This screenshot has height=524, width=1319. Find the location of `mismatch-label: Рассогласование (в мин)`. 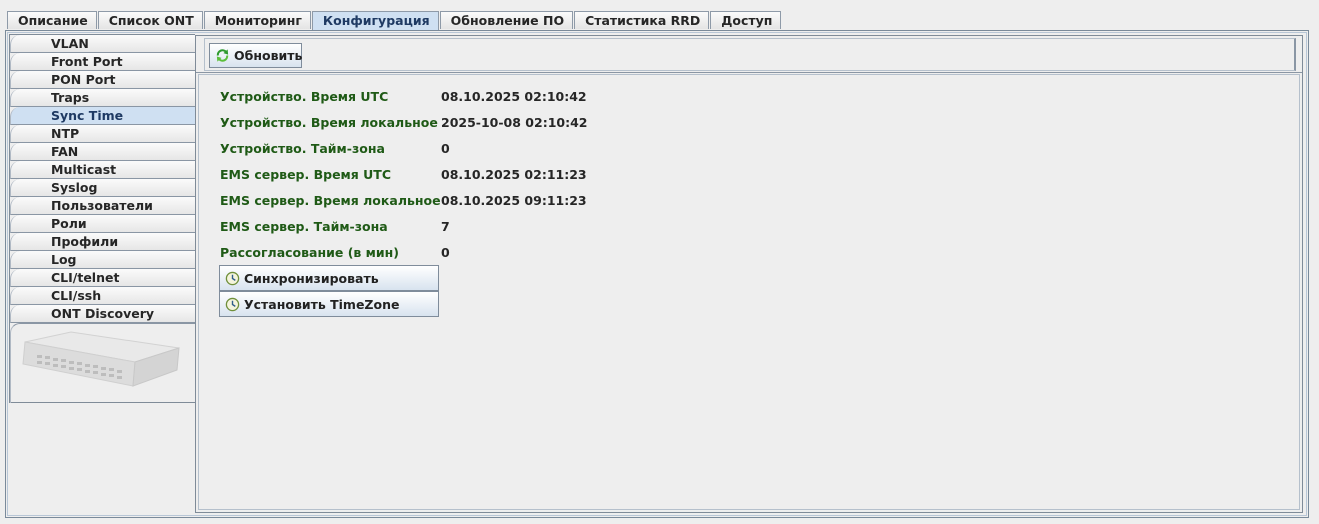

mismatch-label: Рассогласование (в мин) is located at coordinates (309, 252).